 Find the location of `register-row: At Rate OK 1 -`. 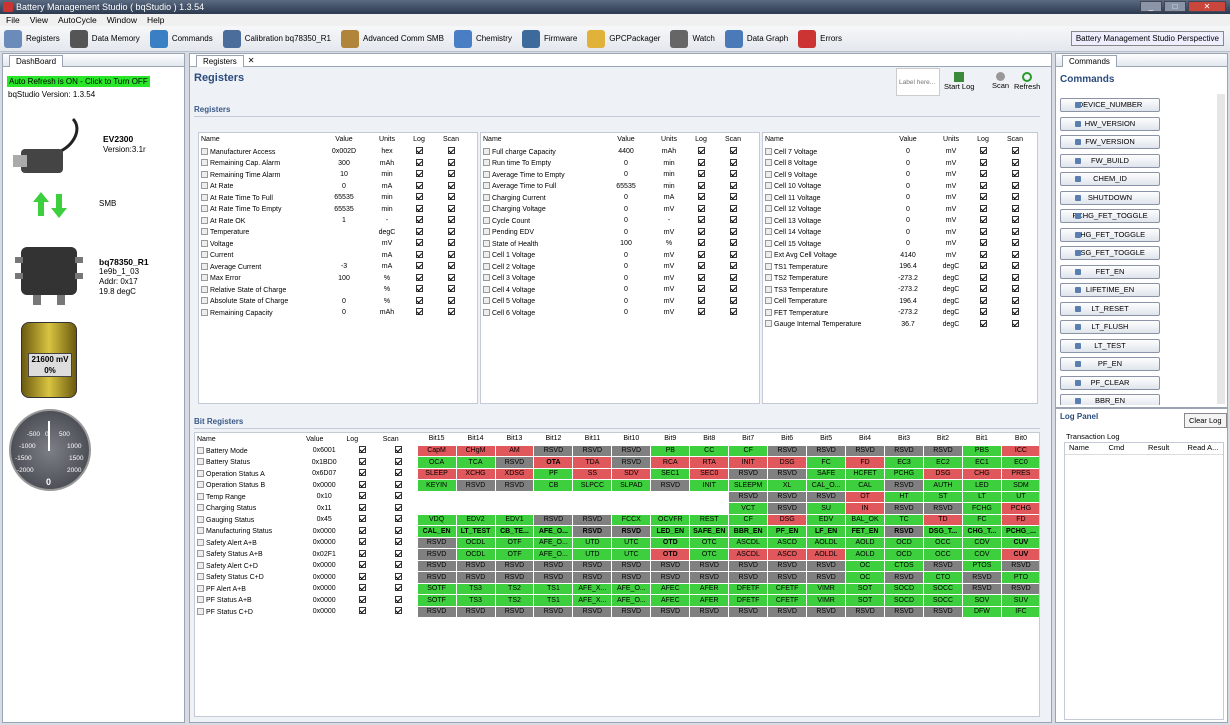

register-row: At Rate OK 1 - is located at coordinates (333, 221).